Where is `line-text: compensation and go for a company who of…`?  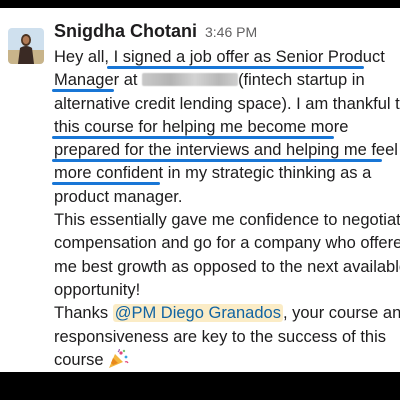 line-text: compensation and go for a company who of… is located at coordinates (227, 243).